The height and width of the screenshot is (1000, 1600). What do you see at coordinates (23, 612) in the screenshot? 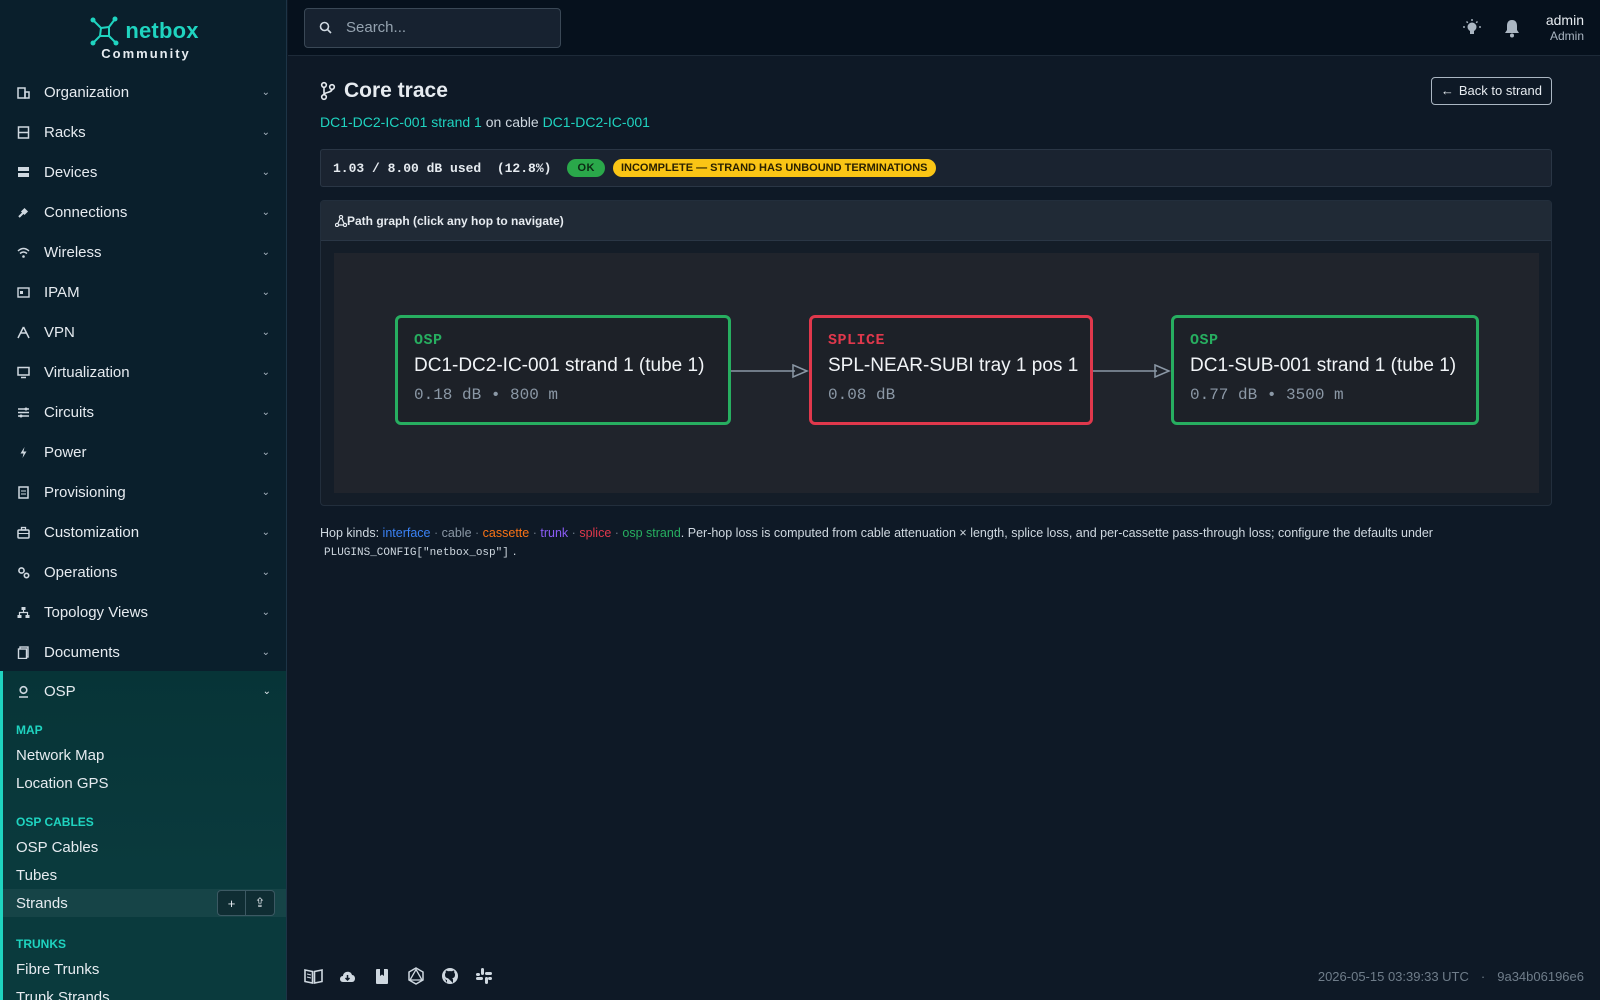
I see `sitemap-icon` at bounding box center [23, 612].